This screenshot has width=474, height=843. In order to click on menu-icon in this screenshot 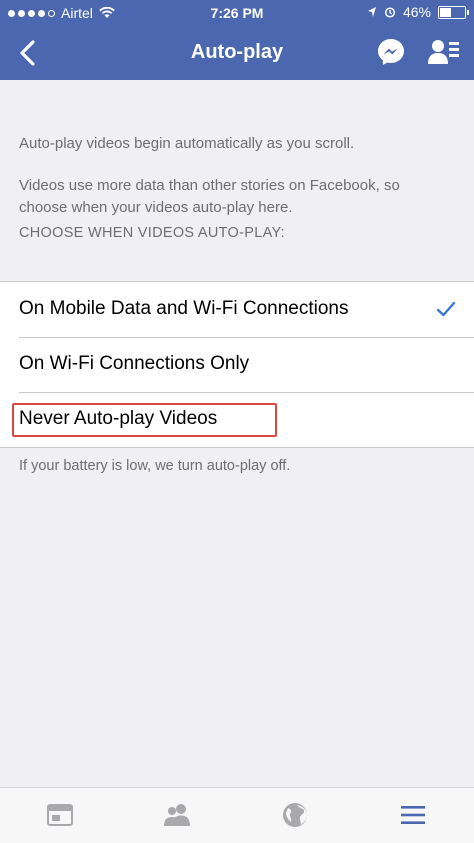, I will do `click(413, 815)`.